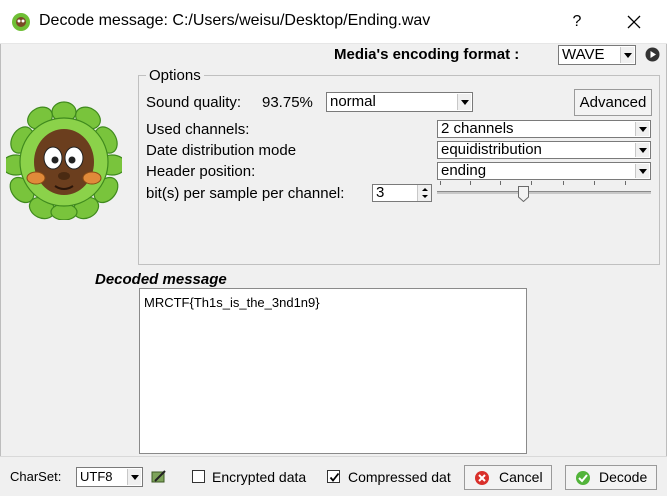 The width and height of the screenshot is (667, 496). I want to click on header-position-select: ending, so click(544, 171).